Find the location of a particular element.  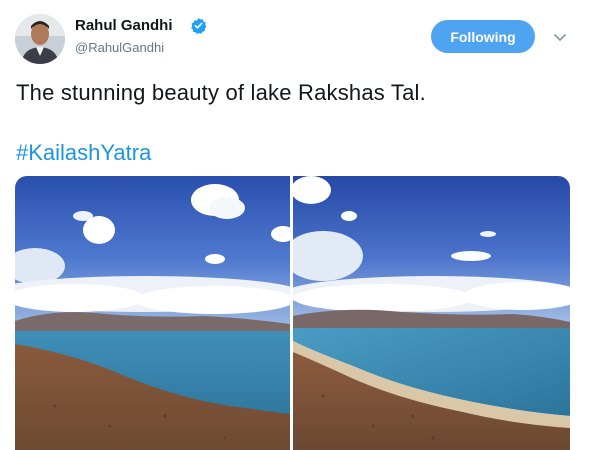

verified-badge-icon is located at coordinates (199, 26).